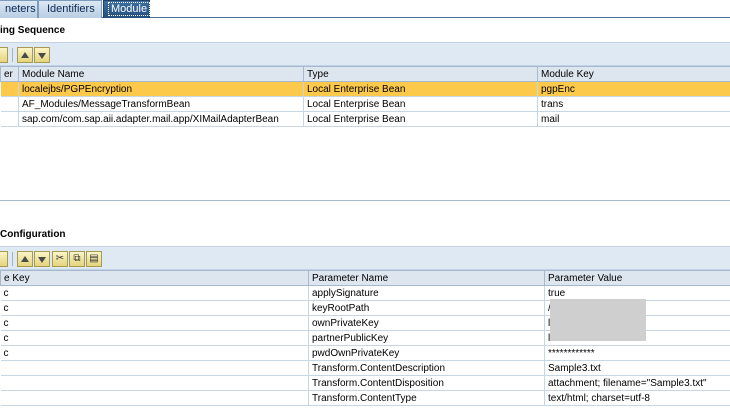  Describe the element at coordinates (426, 398) in the screenshot. I see `cell-parameter-name: Transform.ContentType` at that location.